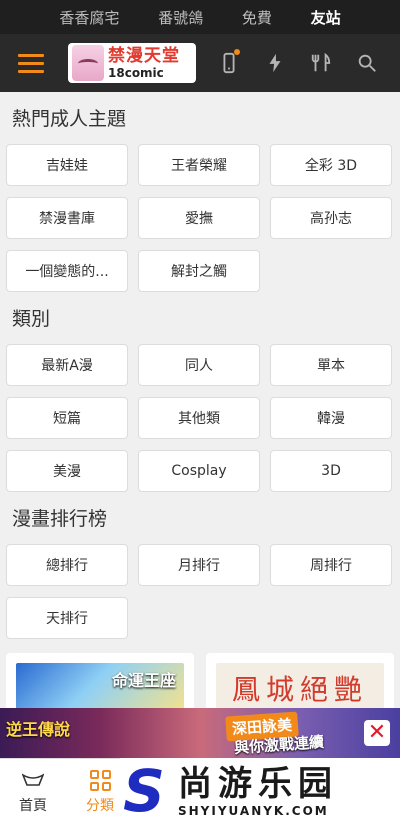 This screenshot has width=400, height=823. What do you see at coordinates (331, 565) in the screenshot?
I see `ranking-button: 周排行` at bounding box center [331, 565].